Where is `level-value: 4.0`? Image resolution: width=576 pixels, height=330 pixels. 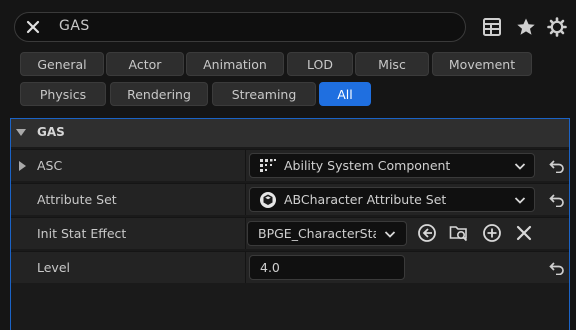 level-value: 4.0 is located at coordinates (270, 267).